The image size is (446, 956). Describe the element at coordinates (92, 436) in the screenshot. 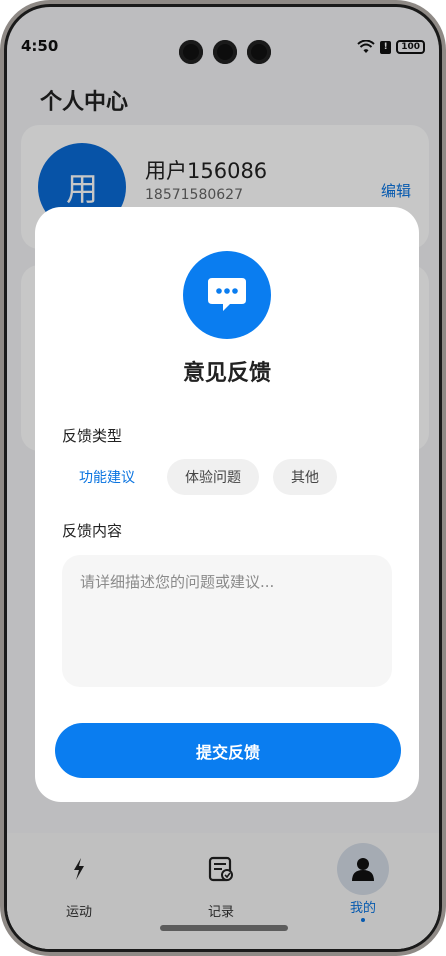

I see `feedback-type-label: 反馈类型` at that location.